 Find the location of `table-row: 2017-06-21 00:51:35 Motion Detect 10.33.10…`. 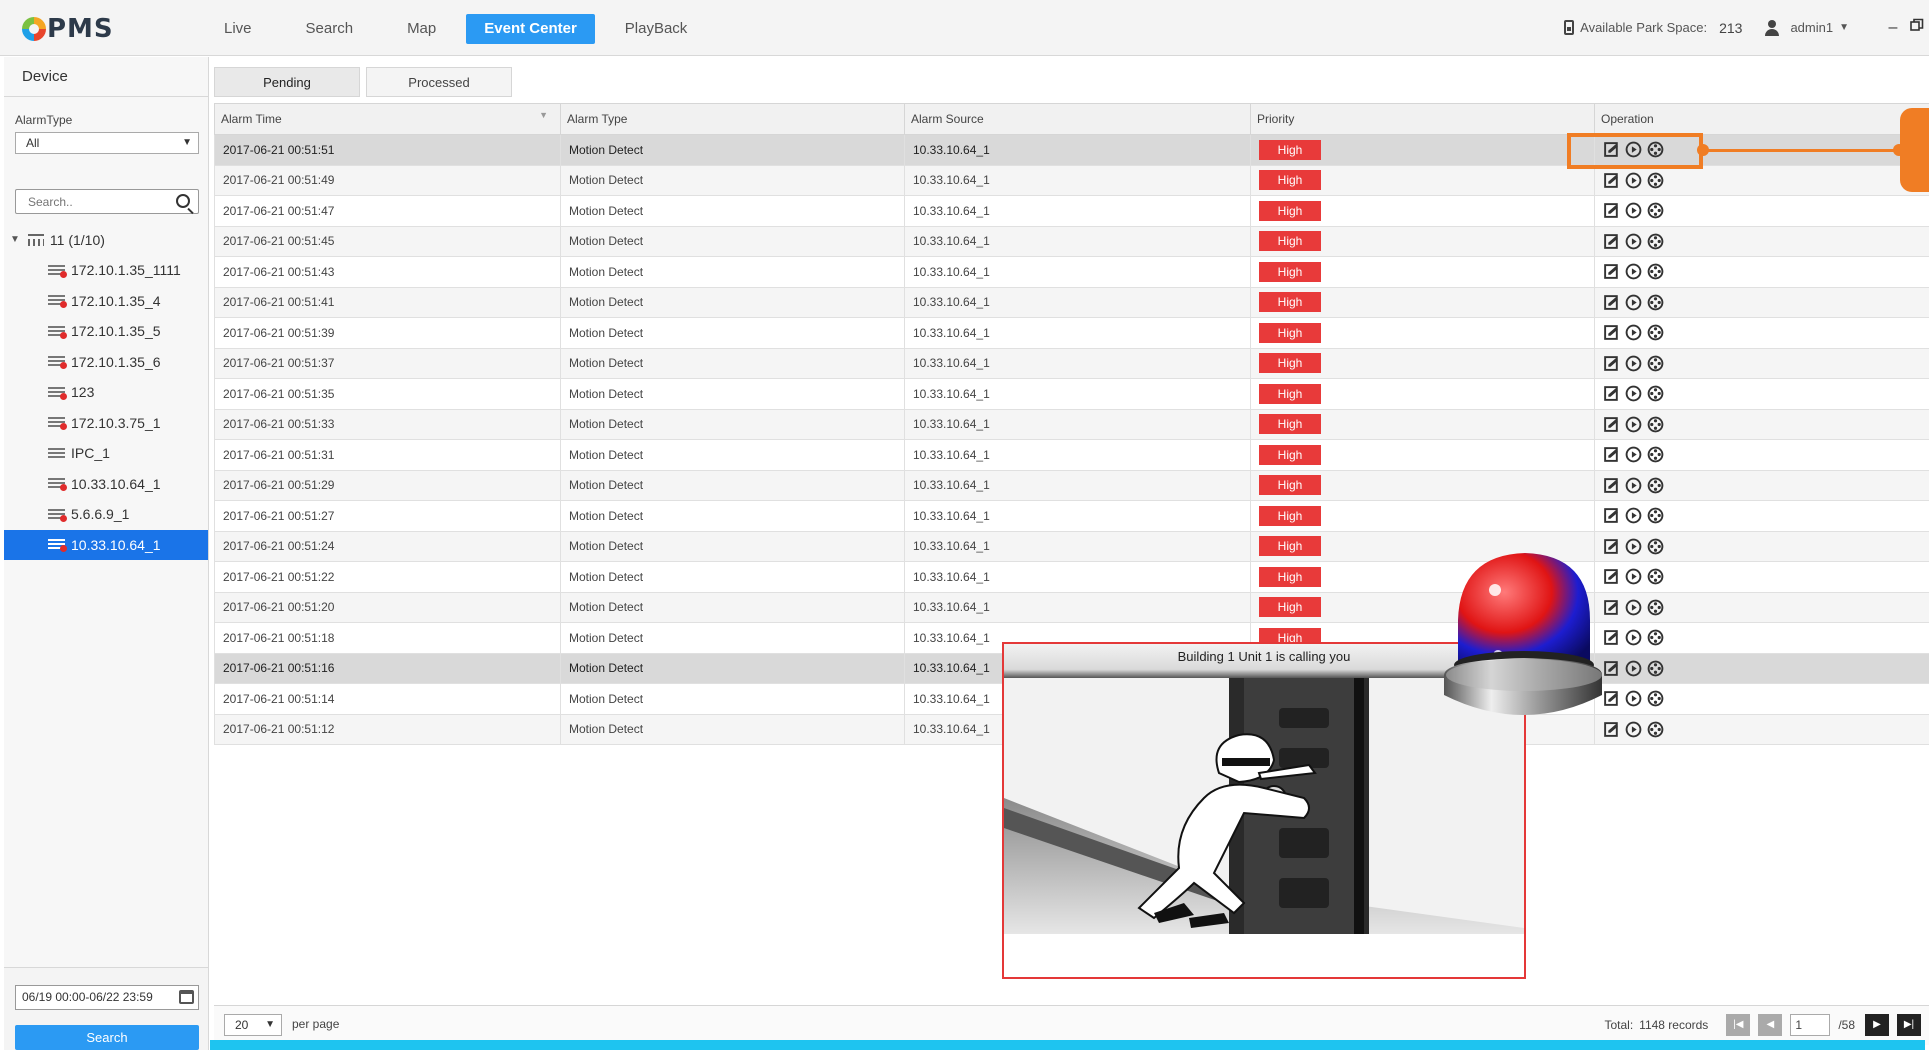

table-row: 2017-06-21 00:51:35 Motion Detect 10.33.10… is located at coordinates (1071, 394).